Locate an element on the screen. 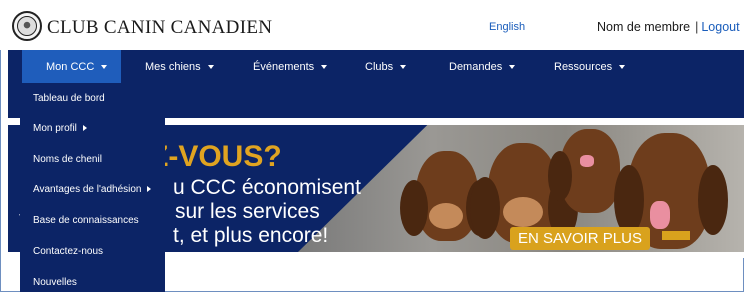 Image resolution: width=744 pixels, height=292 pixels. banner-headline: Z-VOUS? is located at coordinates (216, 156).